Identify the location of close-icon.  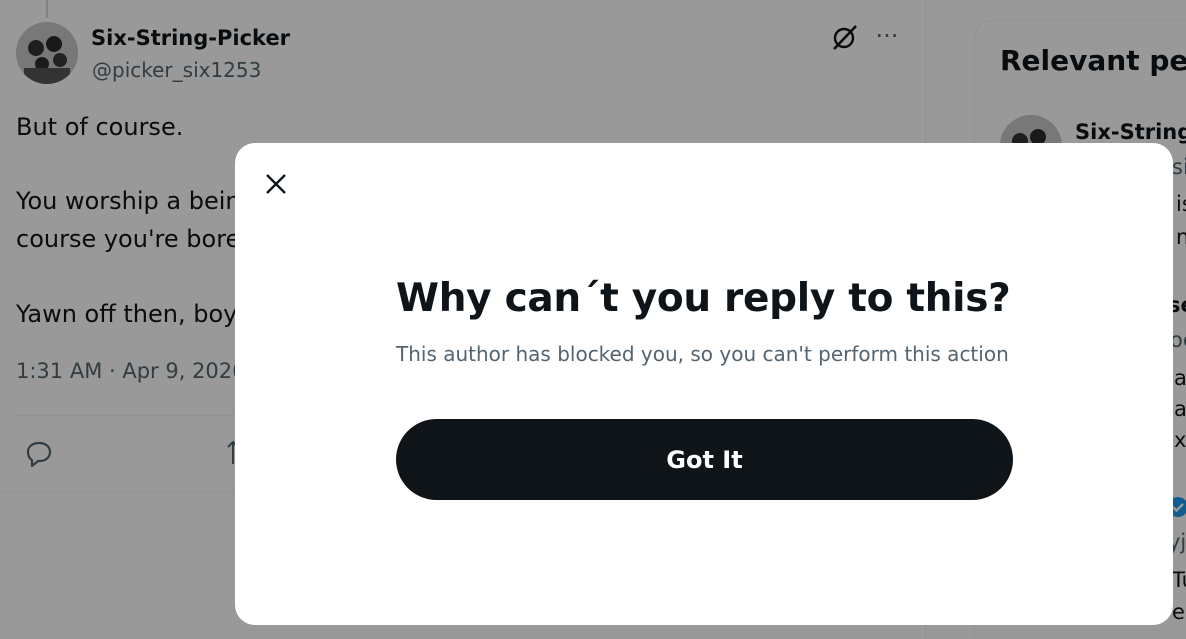
(276, 184).